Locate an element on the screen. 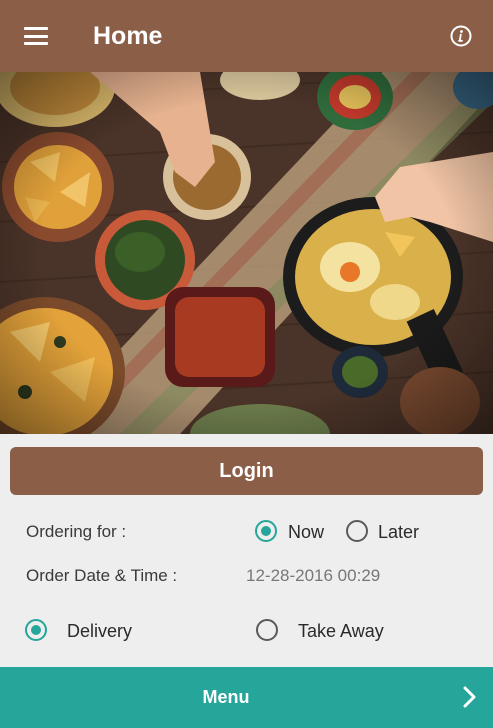  info-icon is located at coordinates (461, 36).